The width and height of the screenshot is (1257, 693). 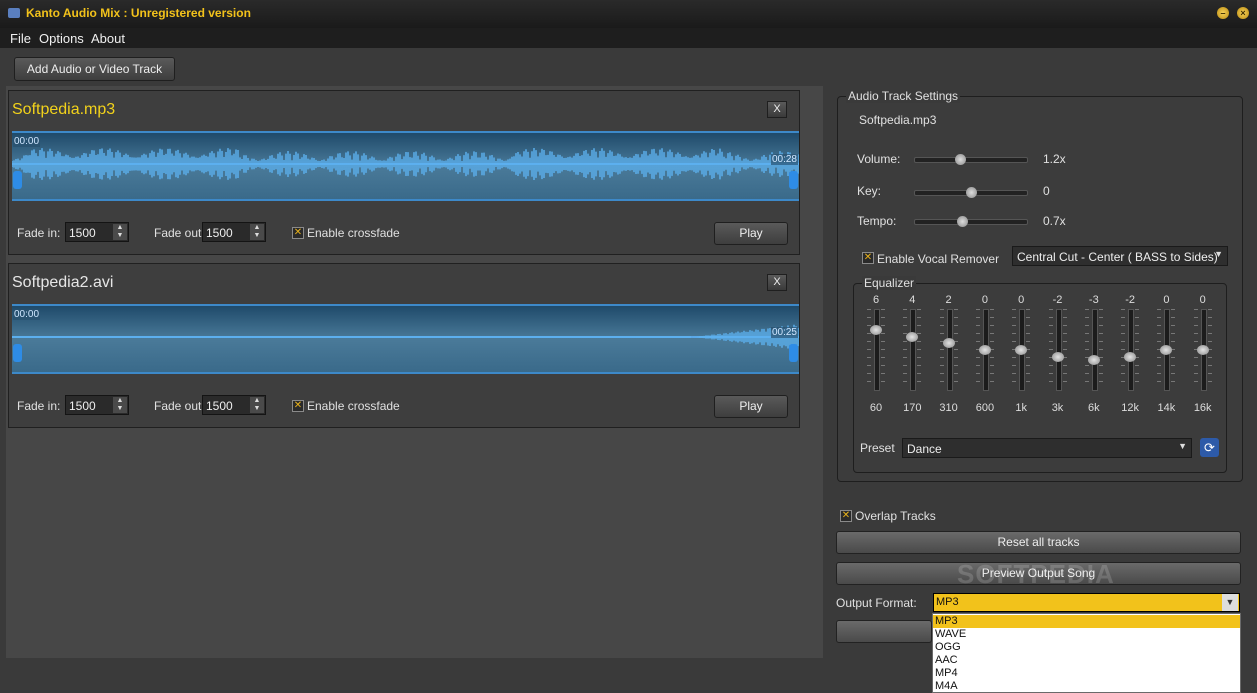 I want to click on minimize-icon: –, so click(x=1223, y=13).